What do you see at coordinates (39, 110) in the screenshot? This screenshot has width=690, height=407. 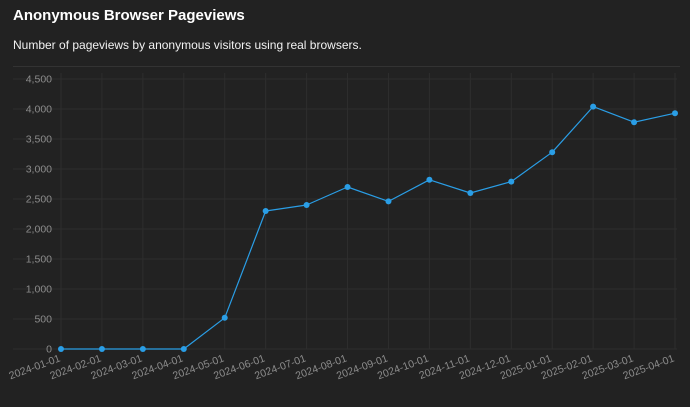 I see `y-tick-label: 4,000` at bounding box center [39, 110].